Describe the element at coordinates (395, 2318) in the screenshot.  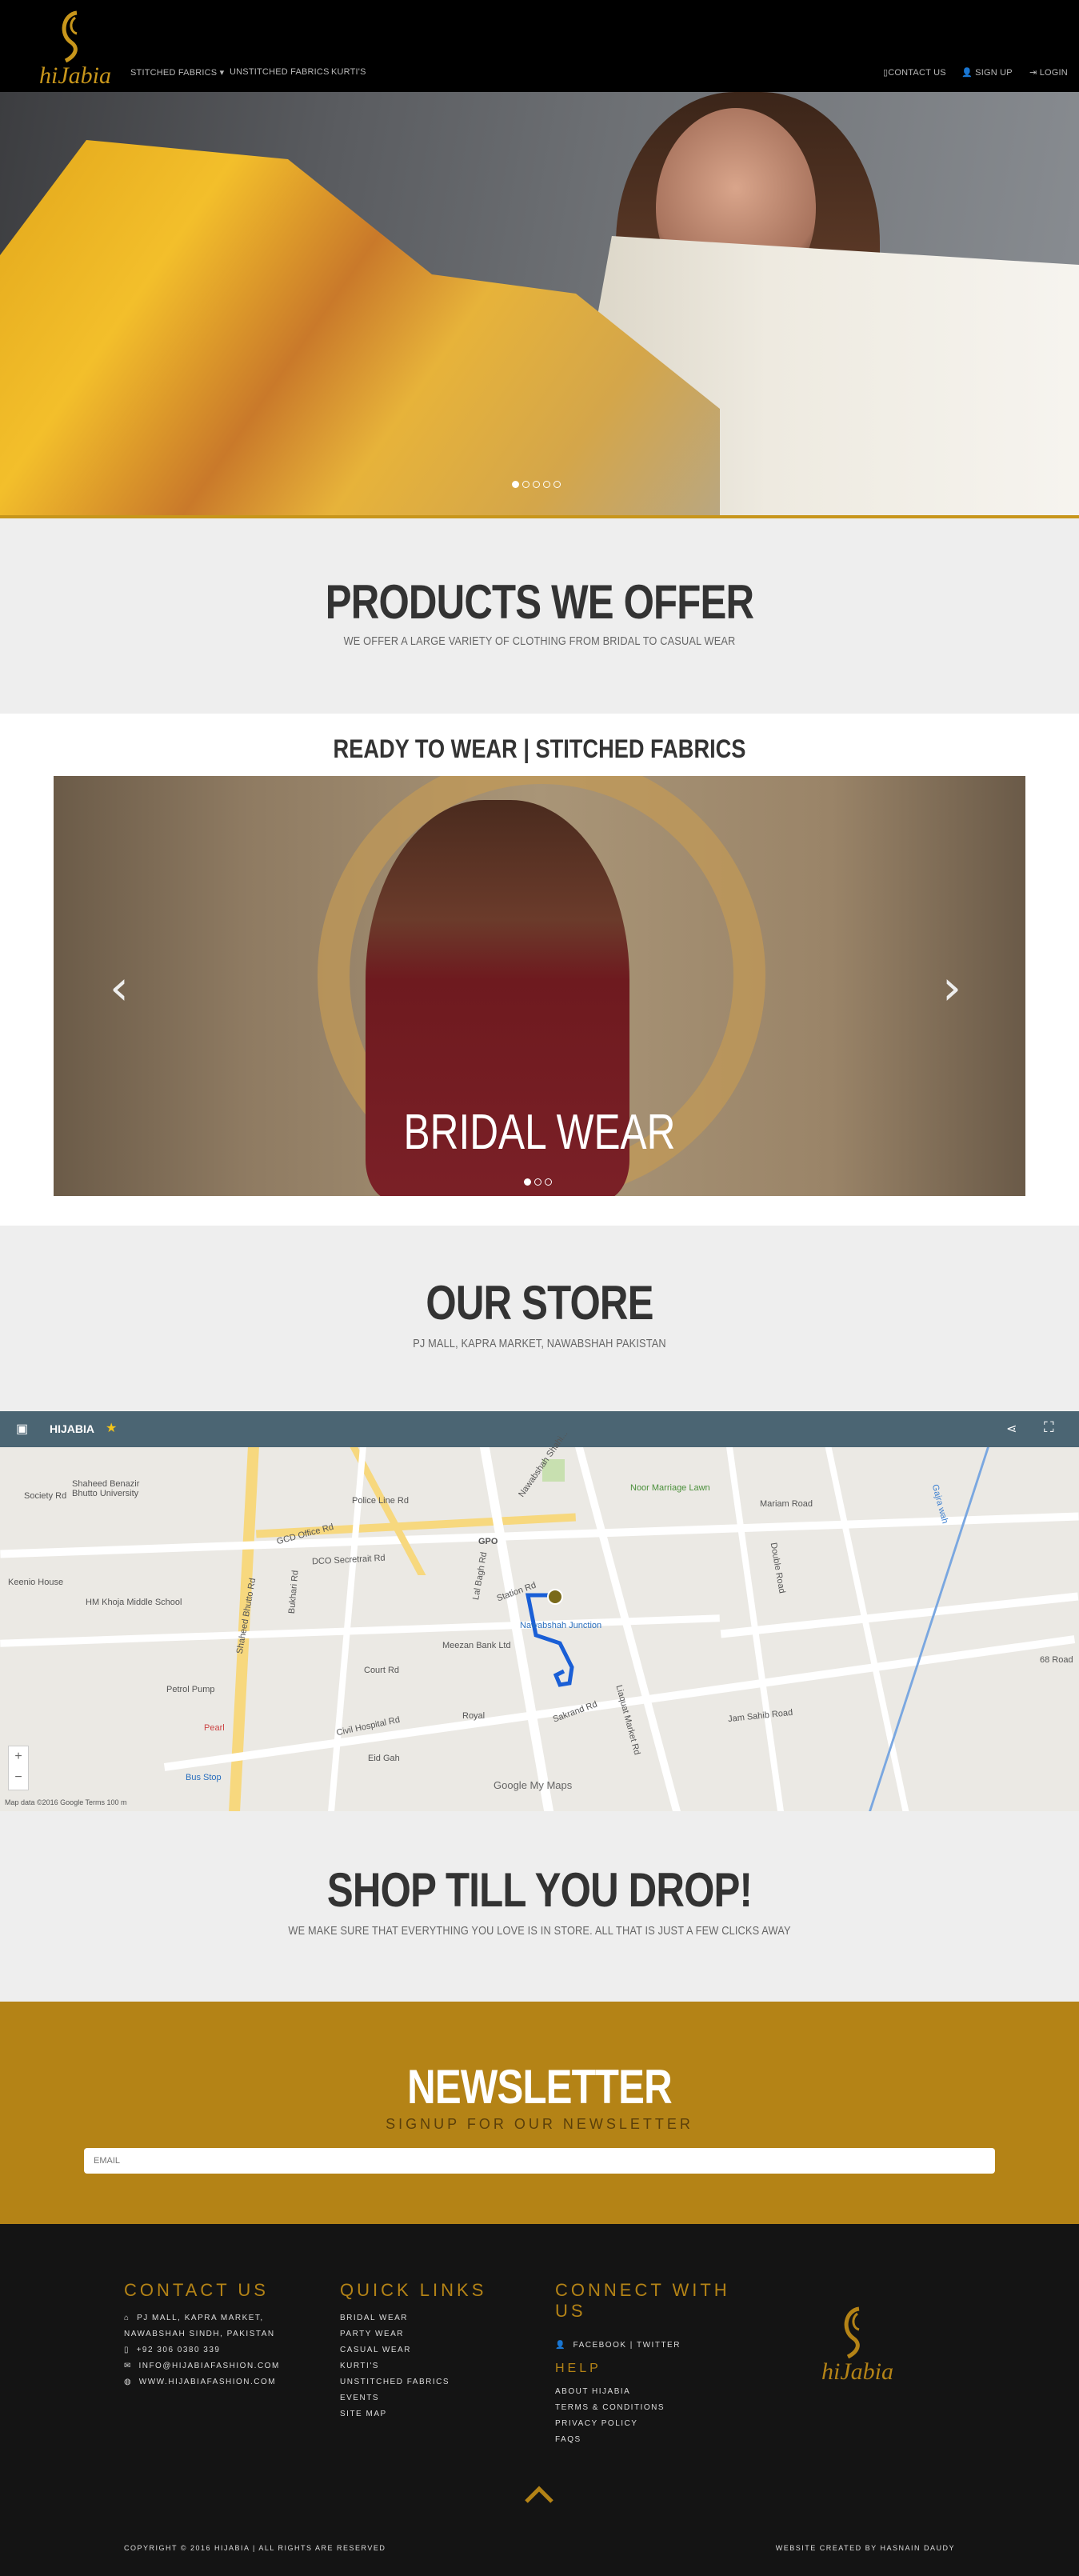
I see `quick-link: BRIDAL WEAR` at that location.